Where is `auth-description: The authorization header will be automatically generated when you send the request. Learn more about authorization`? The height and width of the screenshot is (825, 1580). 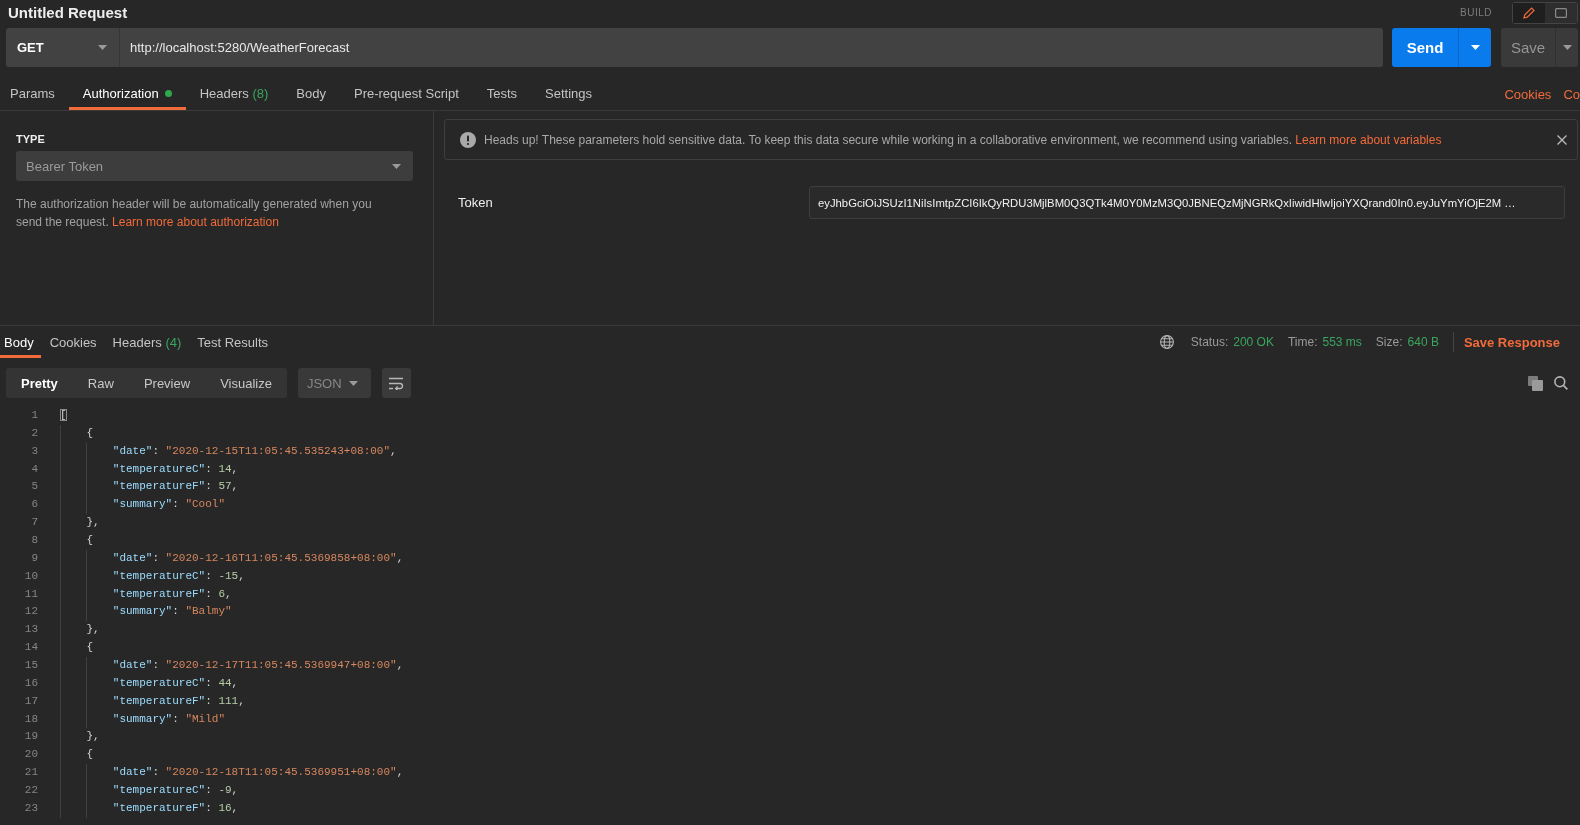 auth-description: The authorization header will be automatically generated when you send the request. Learn more about authorization is located at coordinates (194, 213).